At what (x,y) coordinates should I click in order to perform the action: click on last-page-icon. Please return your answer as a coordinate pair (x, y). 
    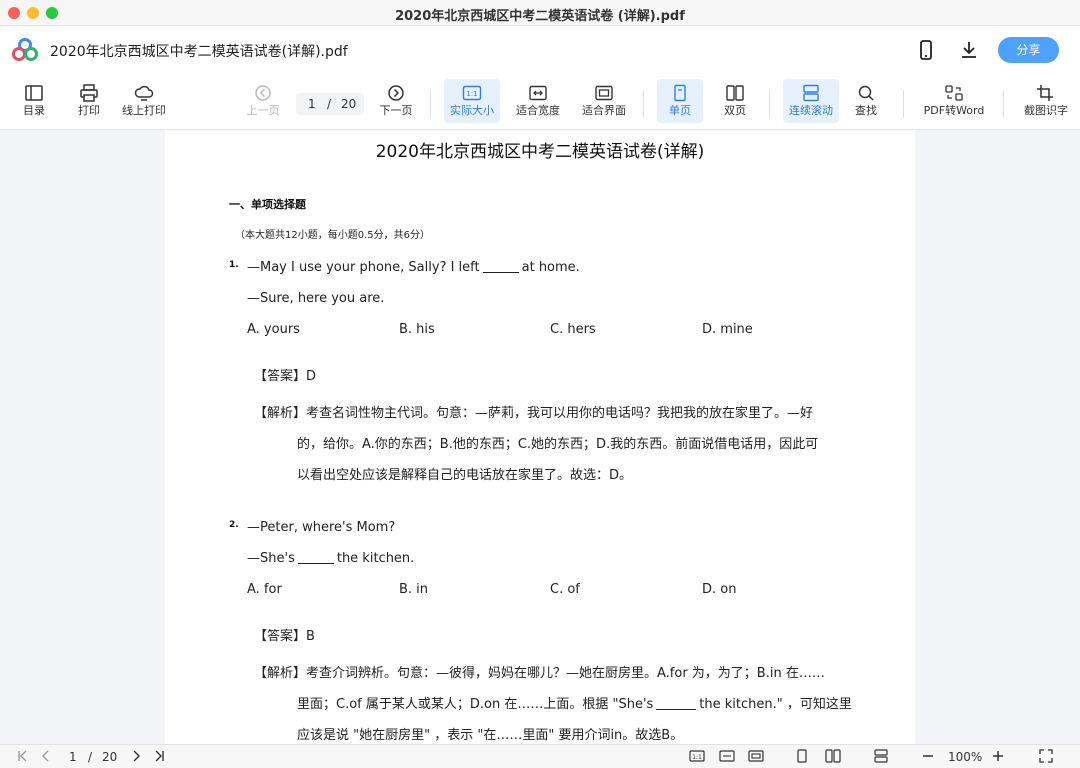
    Looking at the image, I should click on (159, 756).